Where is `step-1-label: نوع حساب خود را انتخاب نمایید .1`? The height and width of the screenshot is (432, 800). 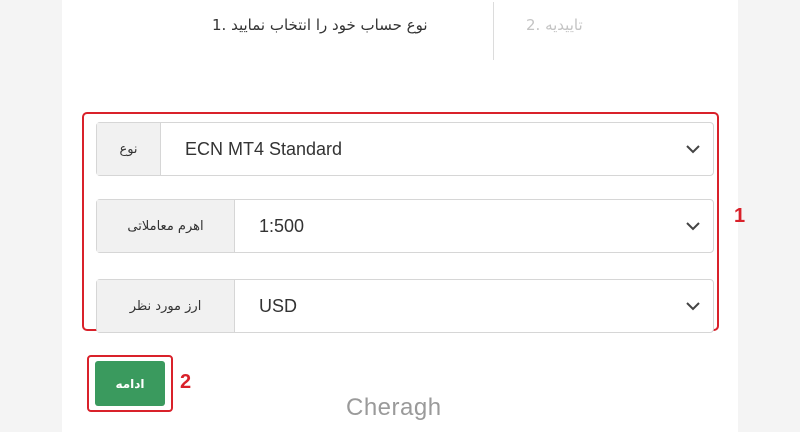
step-1-label: نوع حساب خود را انتخاب نمایید .1 is located at coordinates (320, 25).